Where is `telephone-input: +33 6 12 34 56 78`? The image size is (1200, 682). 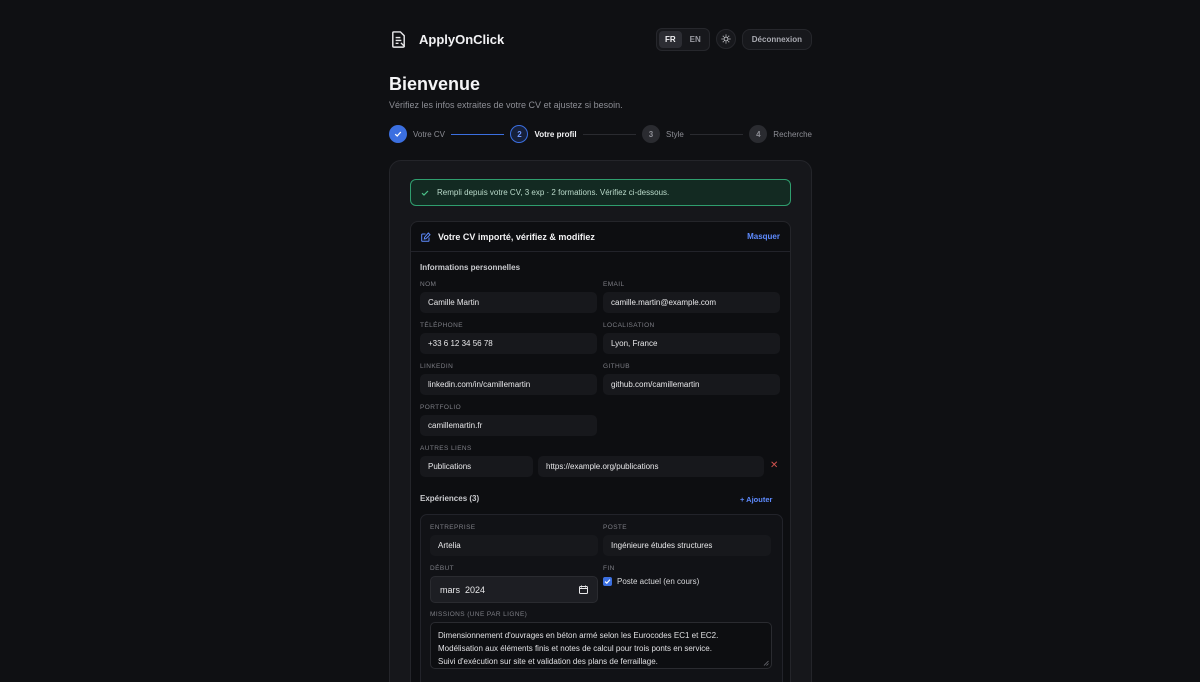 telephone-input: +33 6 12 34 56 78 is located at coordinates (508, 343).